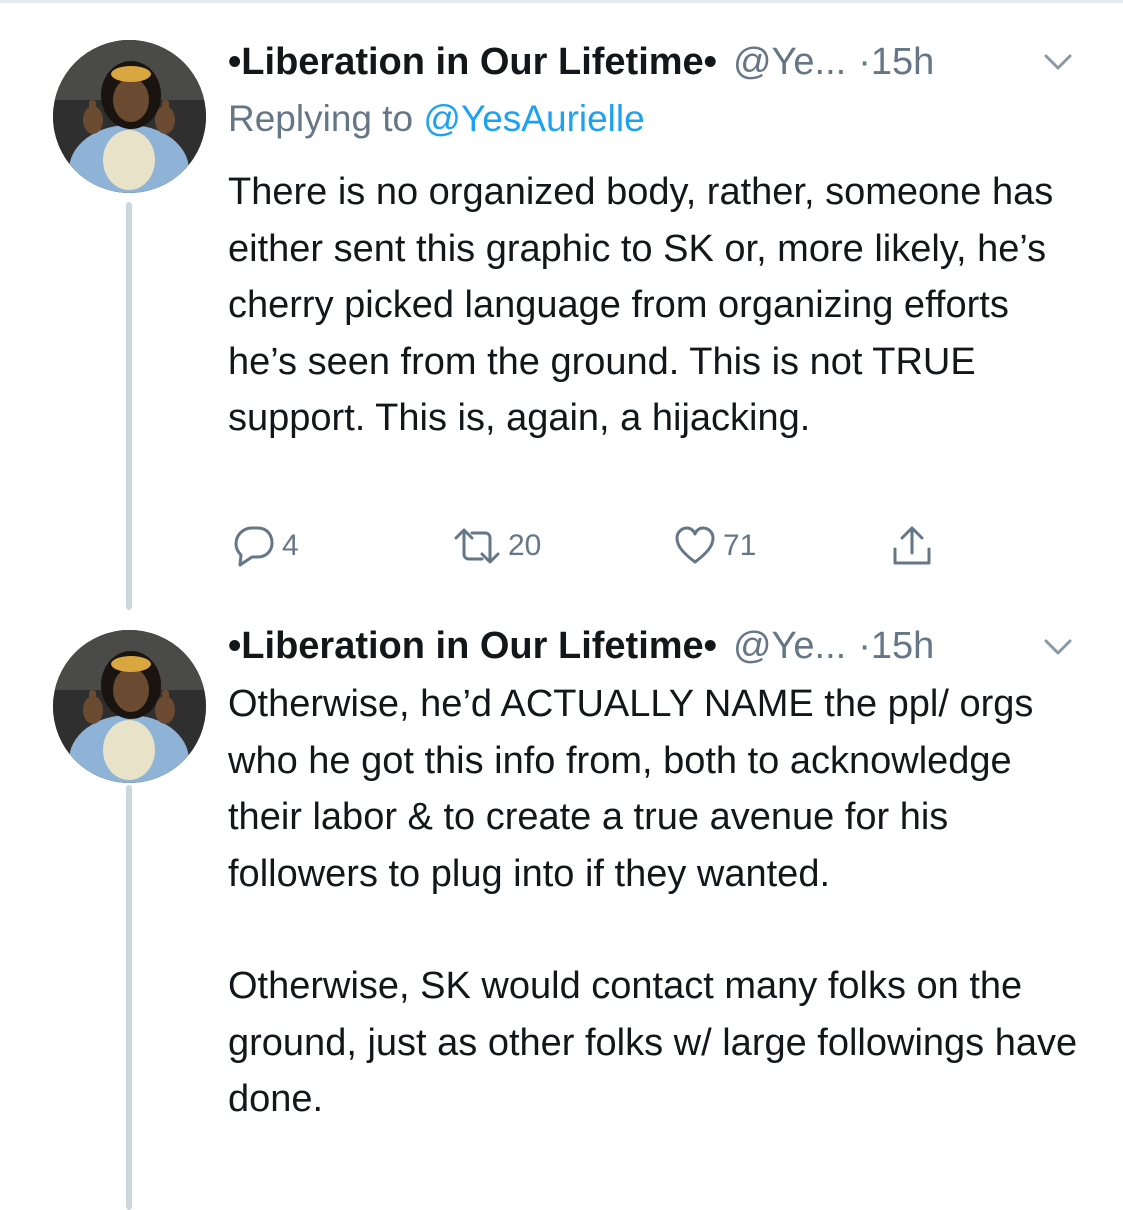 The width and height of the screenshot is (1123, 1210). I want to click on tweet-actions: 4 20 71, so click(608, 546).